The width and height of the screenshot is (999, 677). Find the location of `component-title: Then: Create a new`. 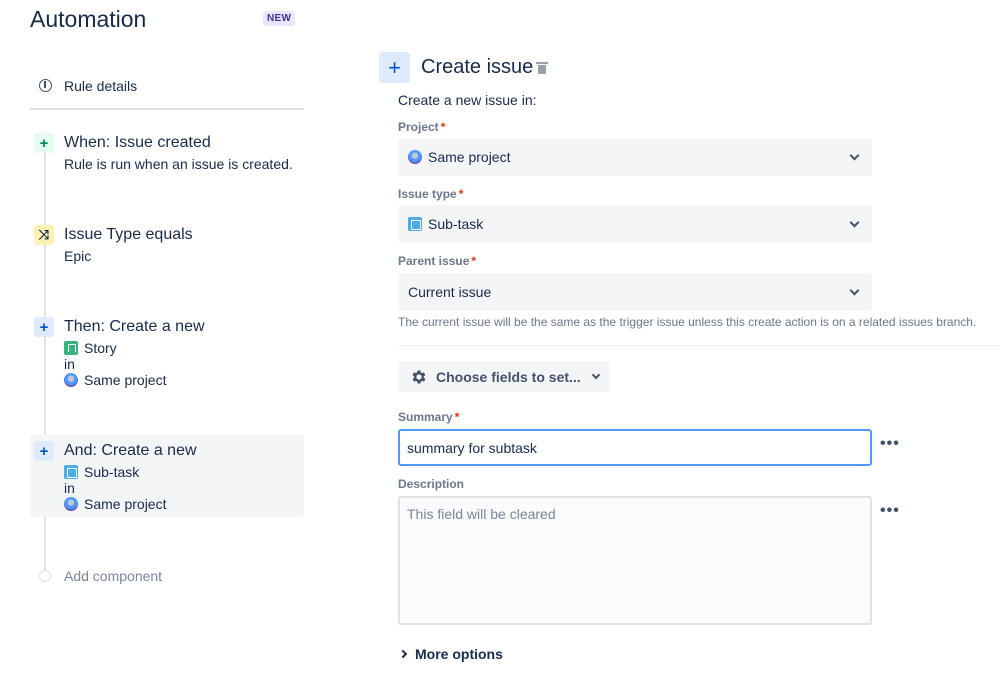

component-title: Then: Create a new is located at coordinates (134, 326).